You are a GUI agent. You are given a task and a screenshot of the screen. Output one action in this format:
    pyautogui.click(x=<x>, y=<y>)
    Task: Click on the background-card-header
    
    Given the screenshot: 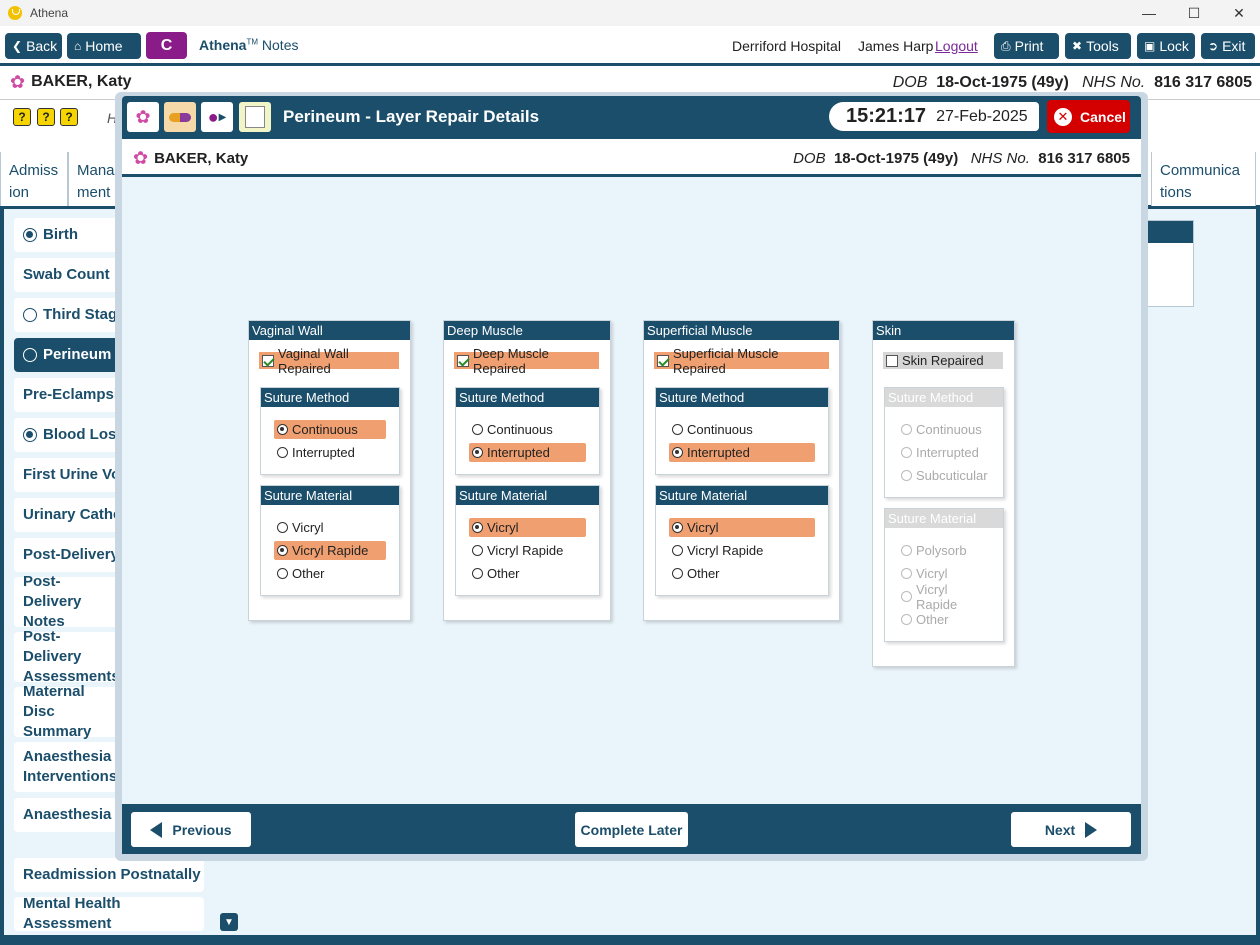 What is the action you would take?
    pyautogui.click(x=1167, y=232)
    